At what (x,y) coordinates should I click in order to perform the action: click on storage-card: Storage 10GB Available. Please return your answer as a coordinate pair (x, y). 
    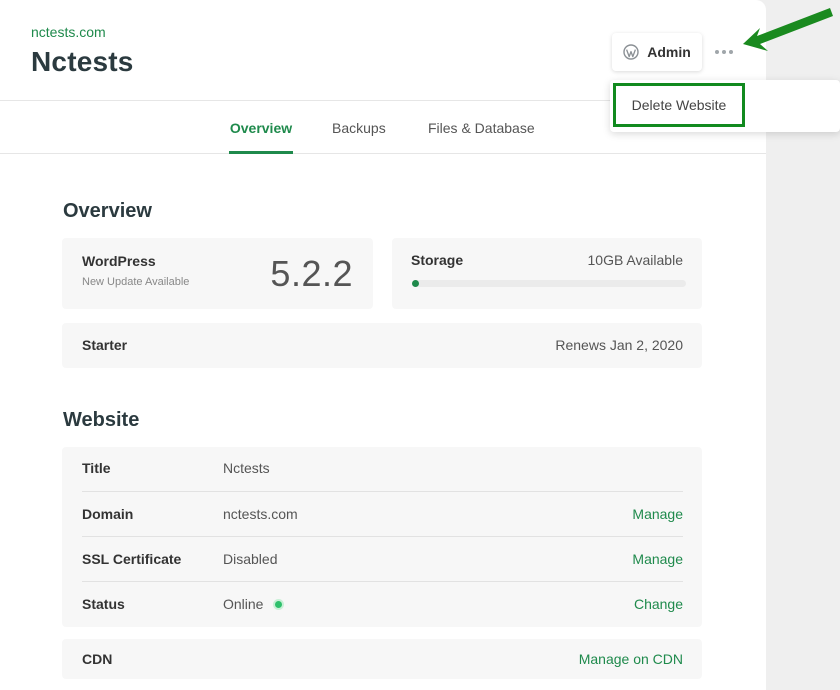
    Looking at the image, I should click on (547, 273).